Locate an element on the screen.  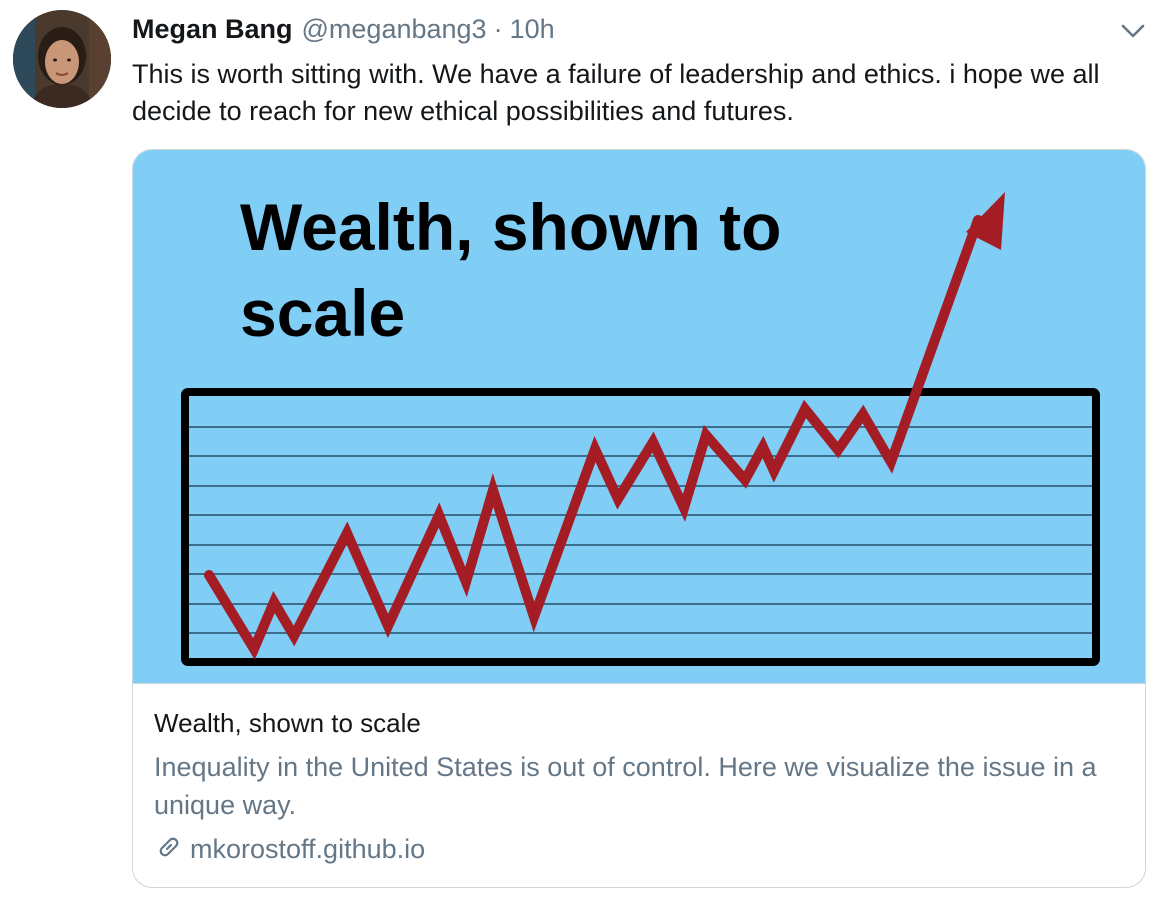
chevron-down-icon is located at coordinates (1133, 31).